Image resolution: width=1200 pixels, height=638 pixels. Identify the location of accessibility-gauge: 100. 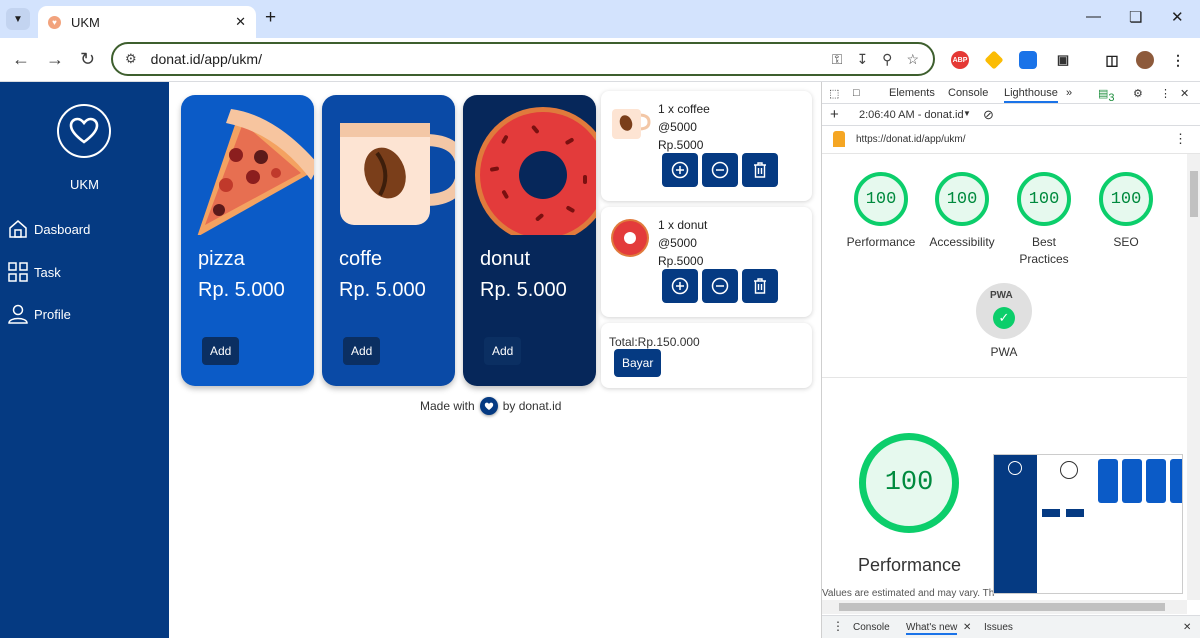
(962, 199).